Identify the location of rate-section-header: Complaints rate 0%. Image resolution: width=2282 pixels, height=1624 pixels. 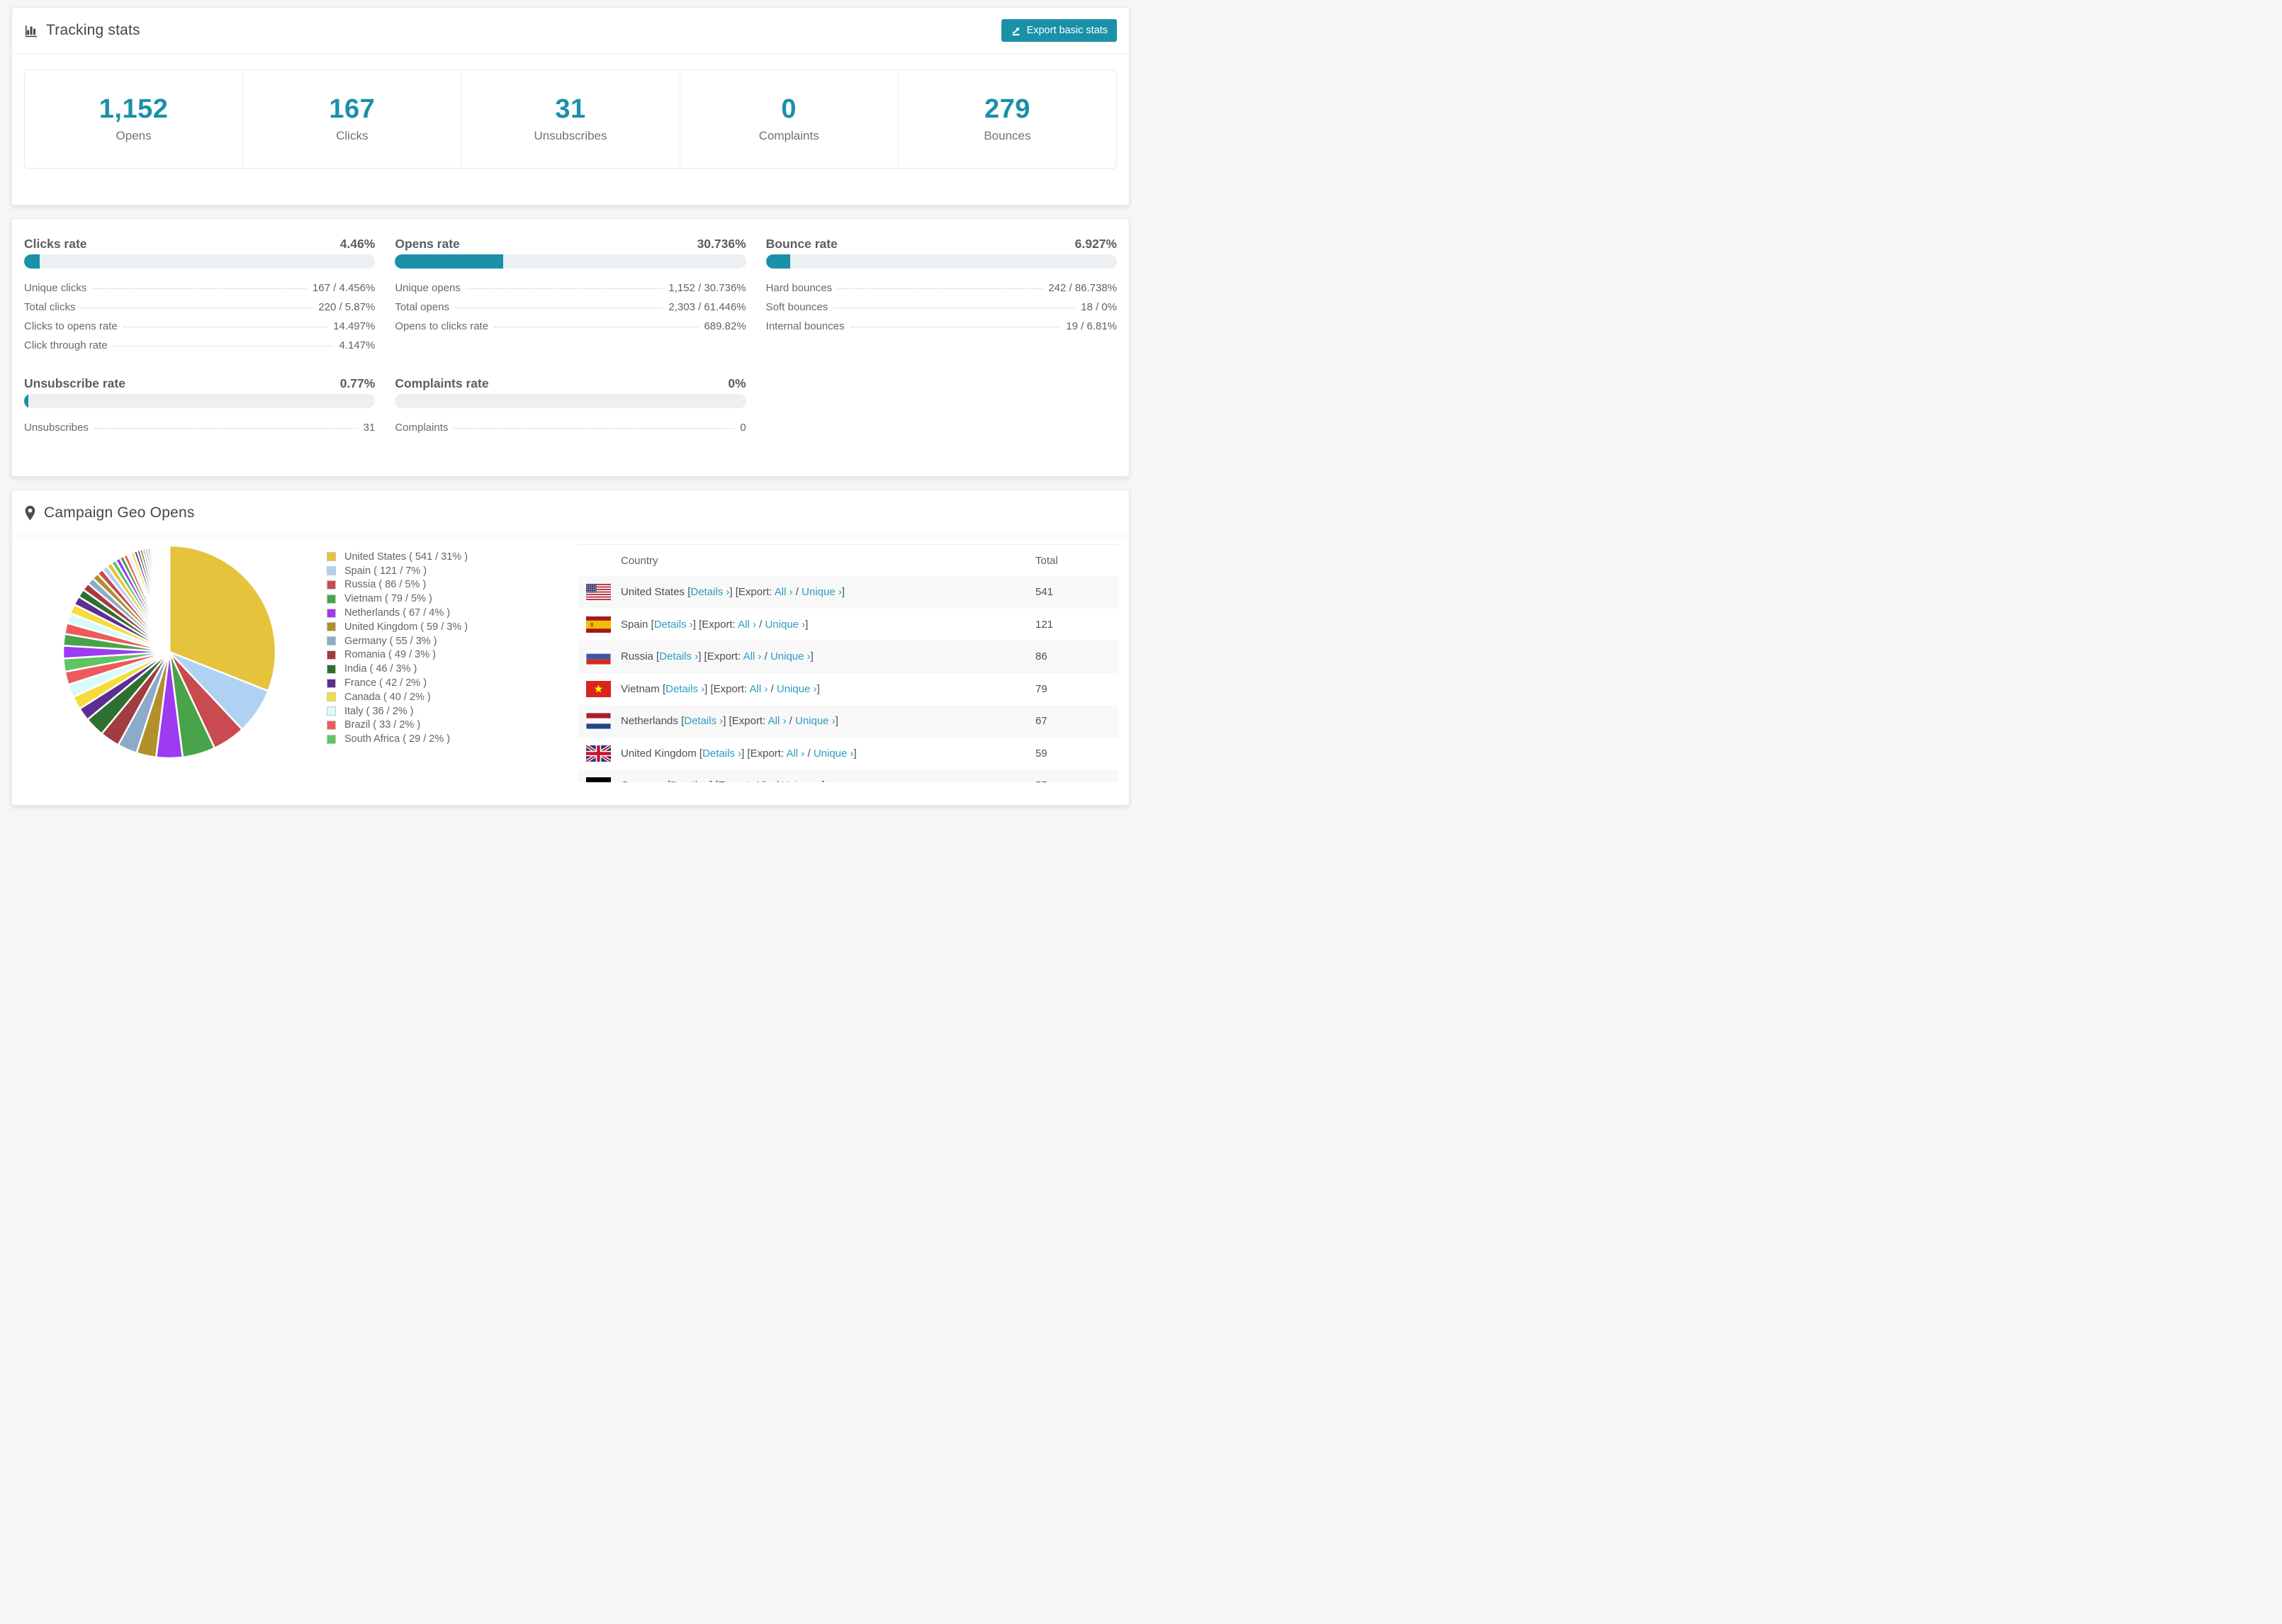
(570, 384).